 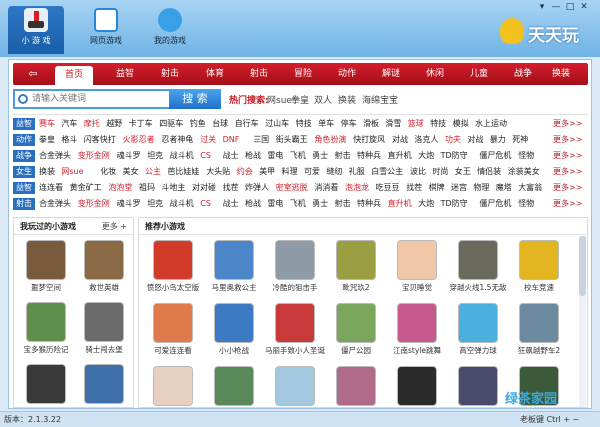 What do you see at coordinates (74, 75) in the screenshot?
I see `nav-item: 首页` at bounding box center [74, 75].